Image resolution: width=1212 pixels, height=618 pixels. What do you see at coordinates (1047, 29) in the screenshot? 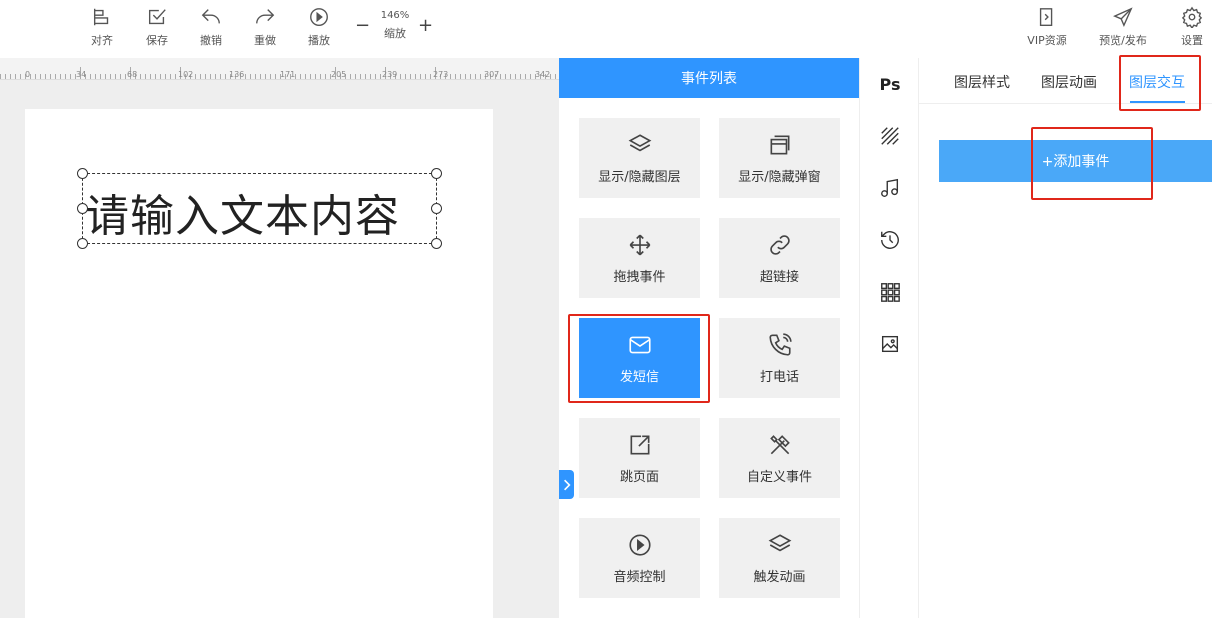
I see `vip-resources-button: VIP资源` at bounding box center [1047, 29].